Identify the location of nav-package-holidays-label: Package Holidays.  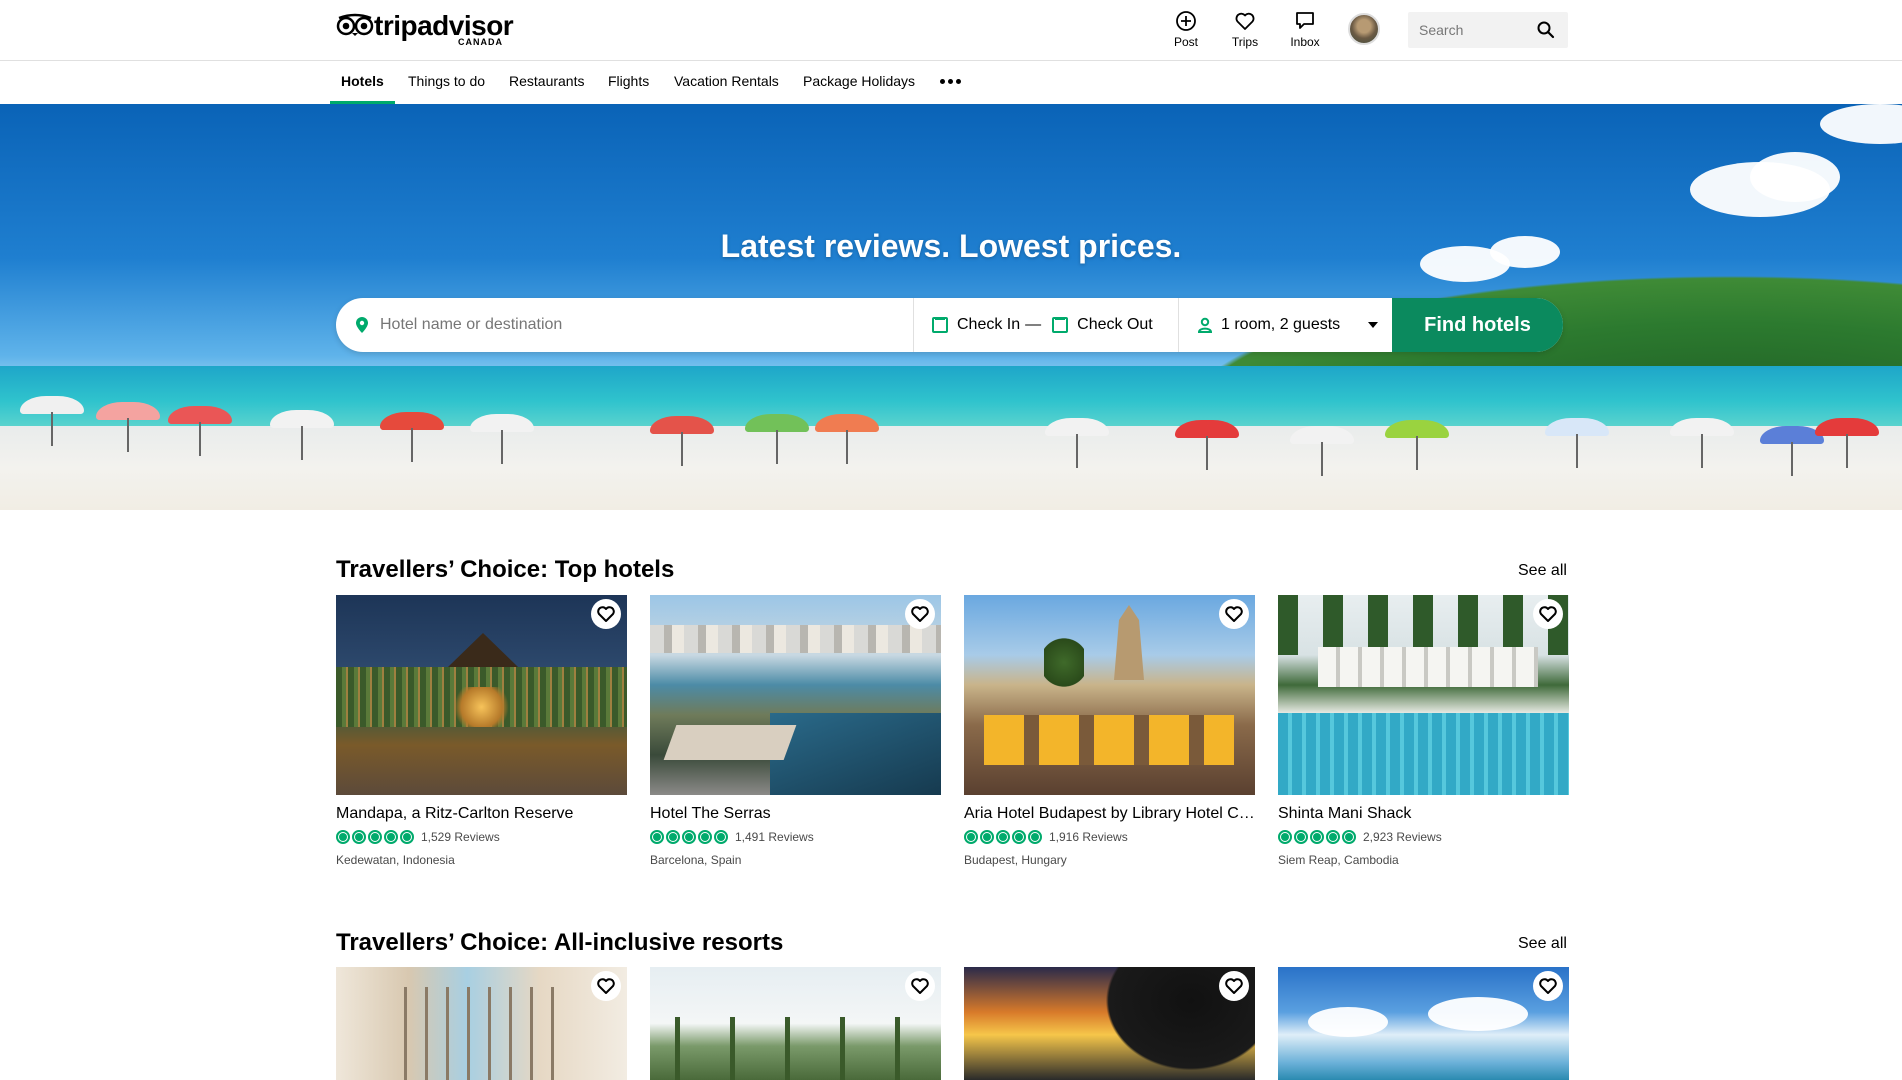
(859, 81).